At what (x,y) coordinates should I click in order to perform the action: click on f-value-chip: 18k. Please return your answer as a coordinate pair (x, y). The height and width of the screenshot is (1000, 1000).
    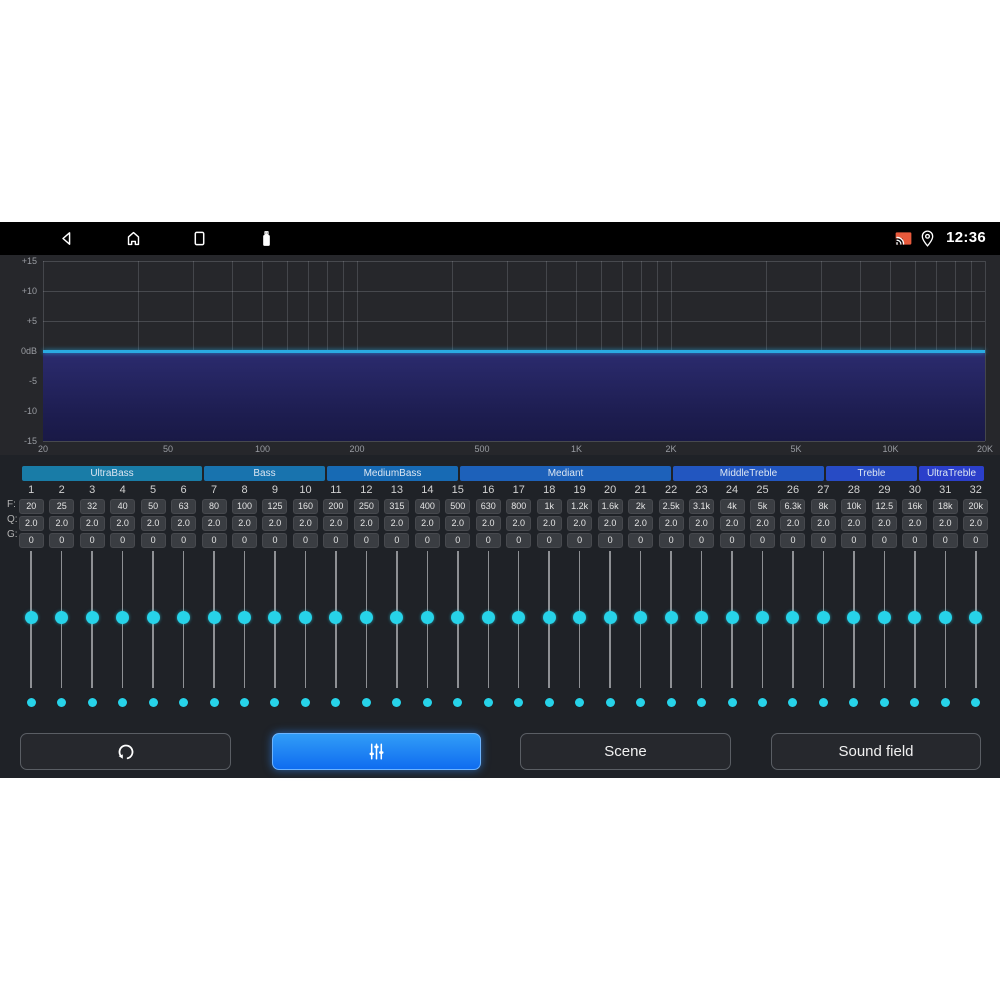
    Looking at the image, I should click on (945, 506).